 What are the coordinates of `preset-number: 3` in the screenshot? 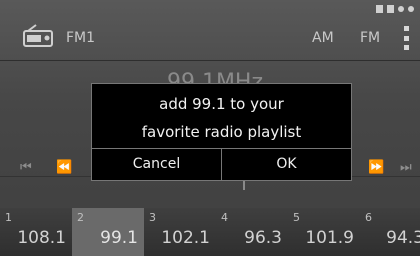 It's located at (152, 217).